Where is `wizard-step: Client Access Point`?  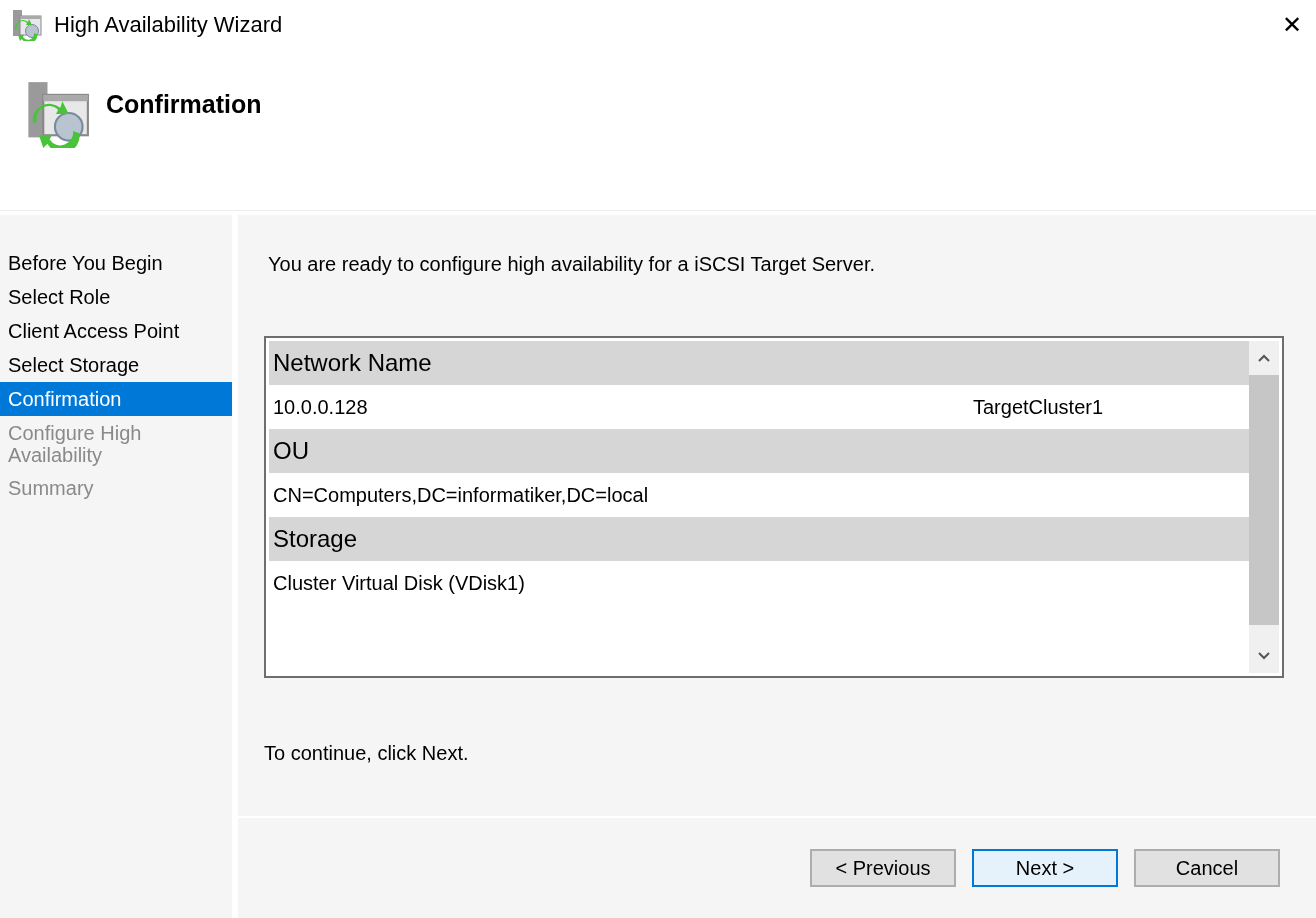
wizard-step: Client Access Point is located at coordinates (116, 331).